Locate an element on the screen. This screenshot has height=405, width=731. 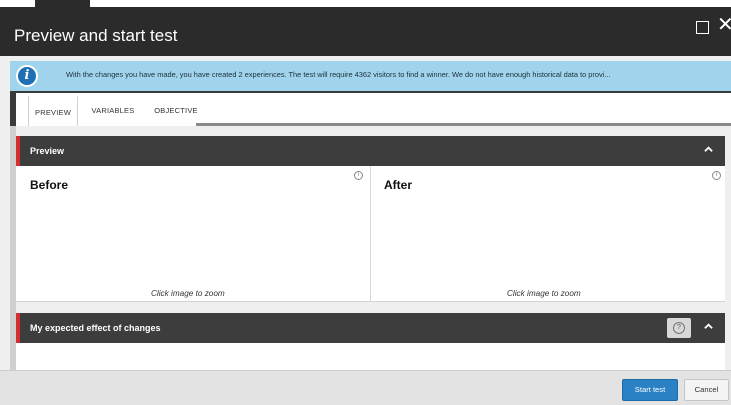
tab-preview: PREVIEW is located at coordinates (53, 110).